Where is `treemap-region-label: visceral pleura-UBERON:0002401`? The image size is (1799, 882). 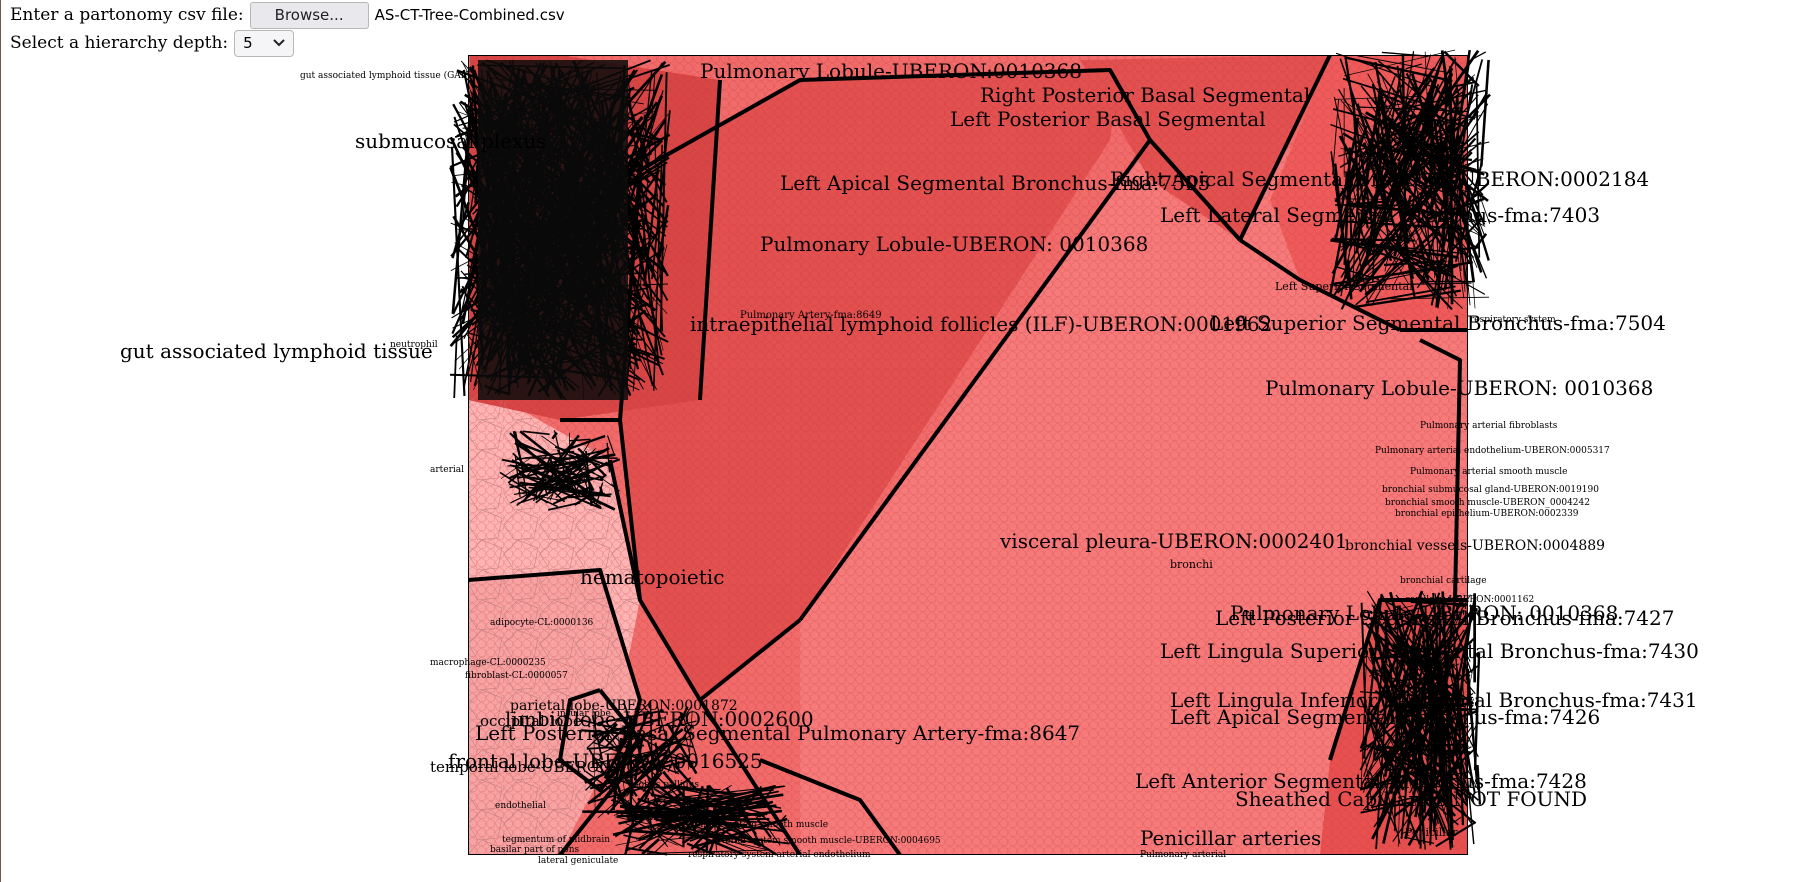
treemap-region-label: visceral pleura-UBERON:0002401 is located at coordinates (1173, 541).